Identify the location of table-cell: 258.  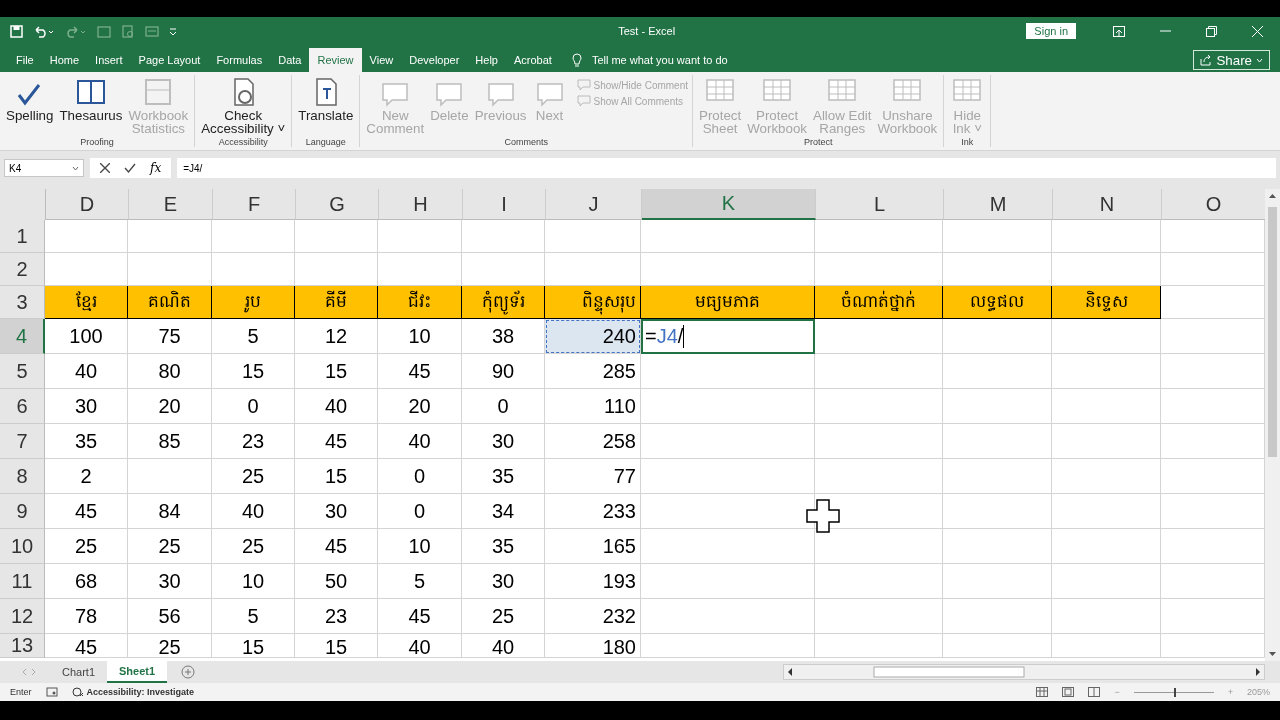
(593, 441).